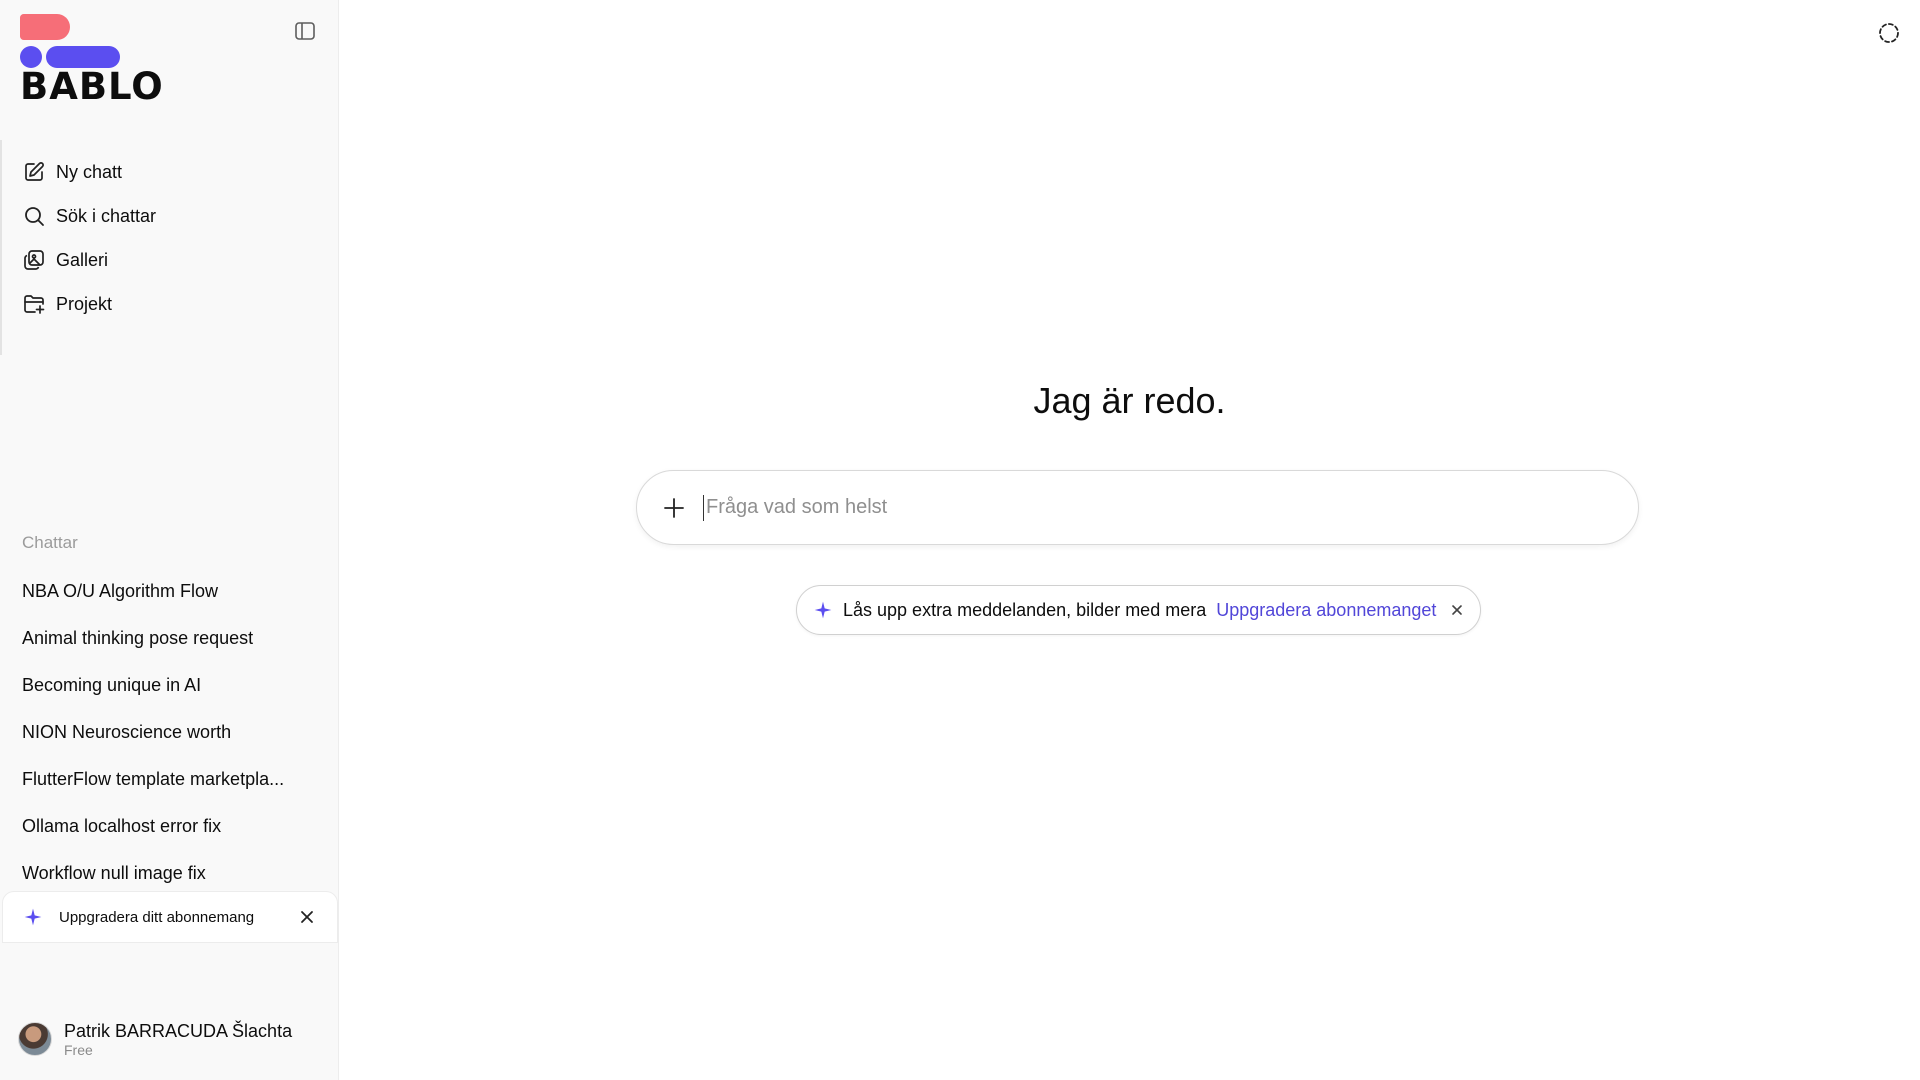 This screenshot has height=1080, width=1920. Describe the element at coordinates (169, 826) in the screenshot. I see `chat-history-item: Ollama localhost error fix` at that location.